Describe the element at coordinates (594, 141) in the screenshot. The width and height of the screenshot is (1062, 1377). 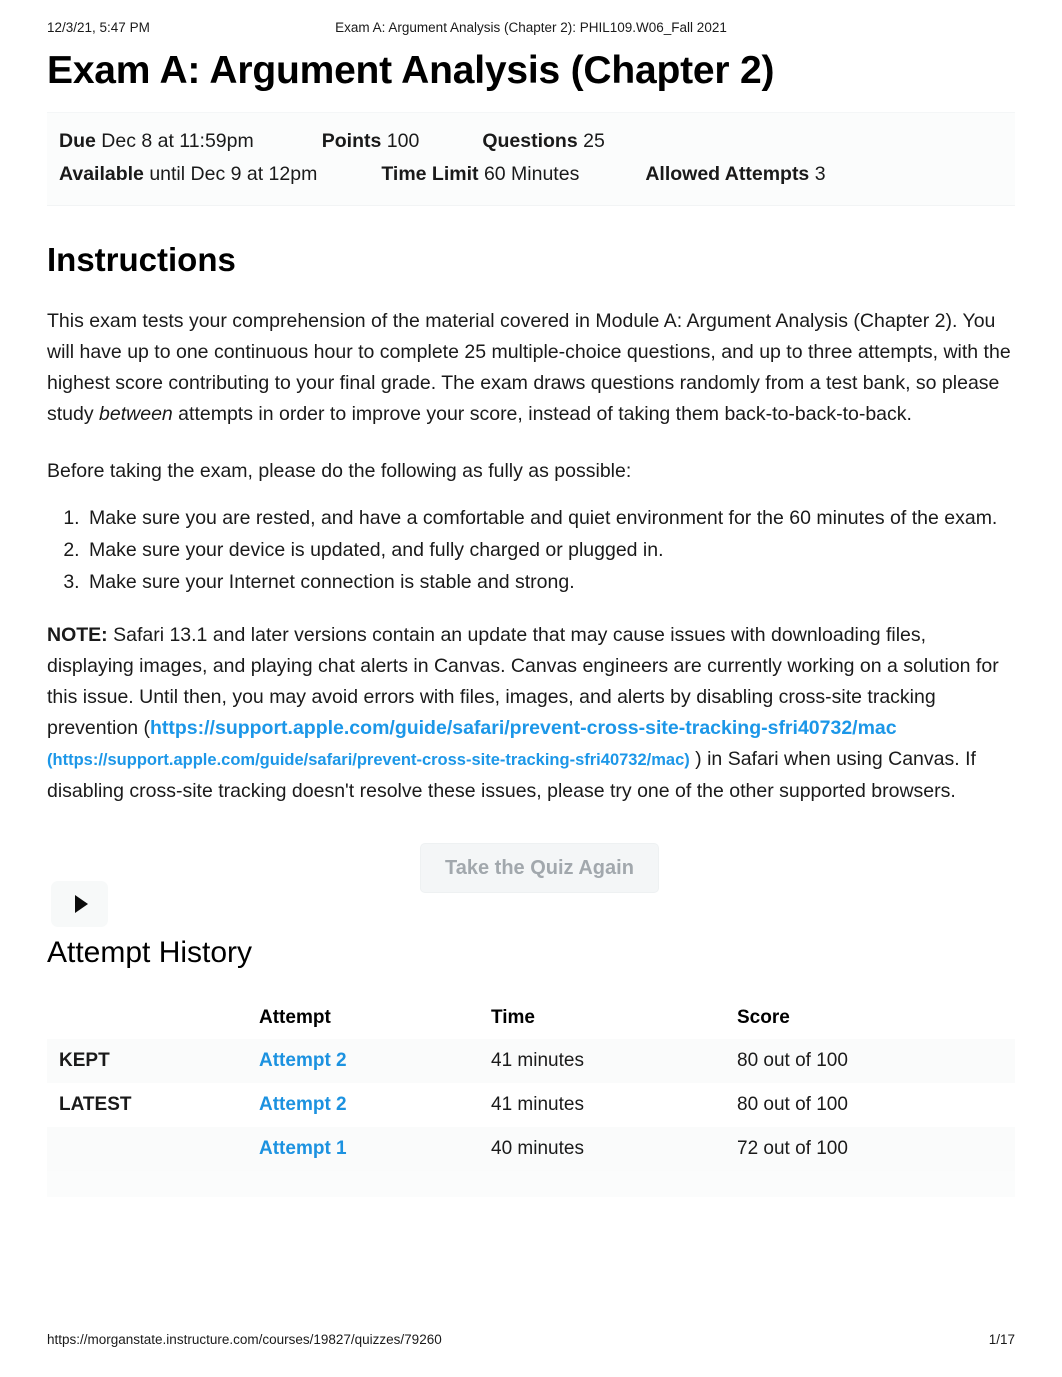
I see `detail-questions-value: 25` at that location.